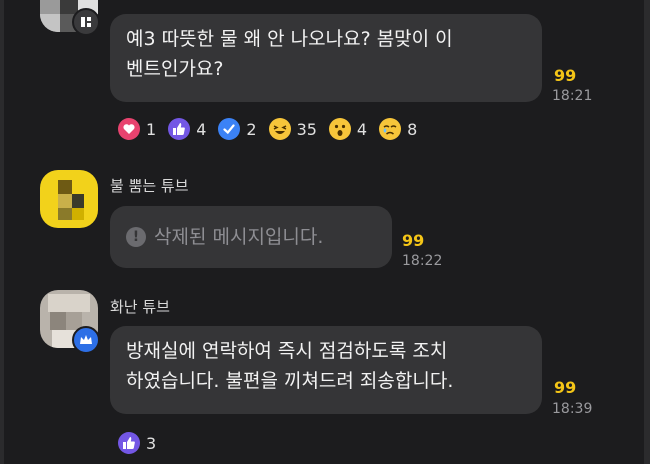  What do you see at coordinates (306, 129) in the screenshot?
I see `reaction-count: 35` at bounding box center [306, 129].